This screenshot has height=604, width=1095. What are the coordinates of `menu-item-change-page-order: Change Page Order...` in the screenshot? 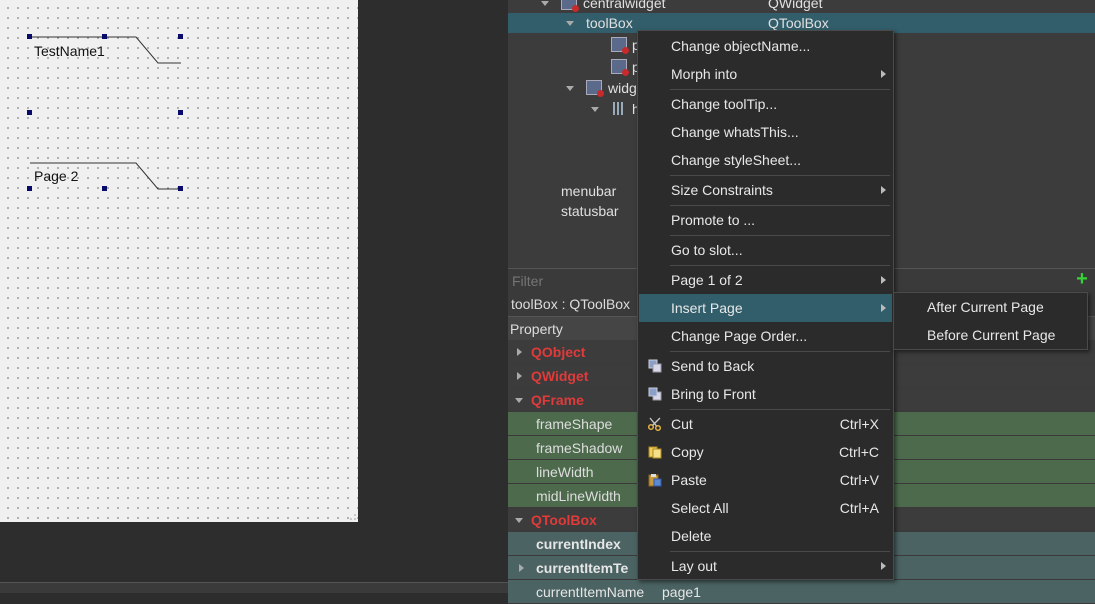 It's located at (765, 336).